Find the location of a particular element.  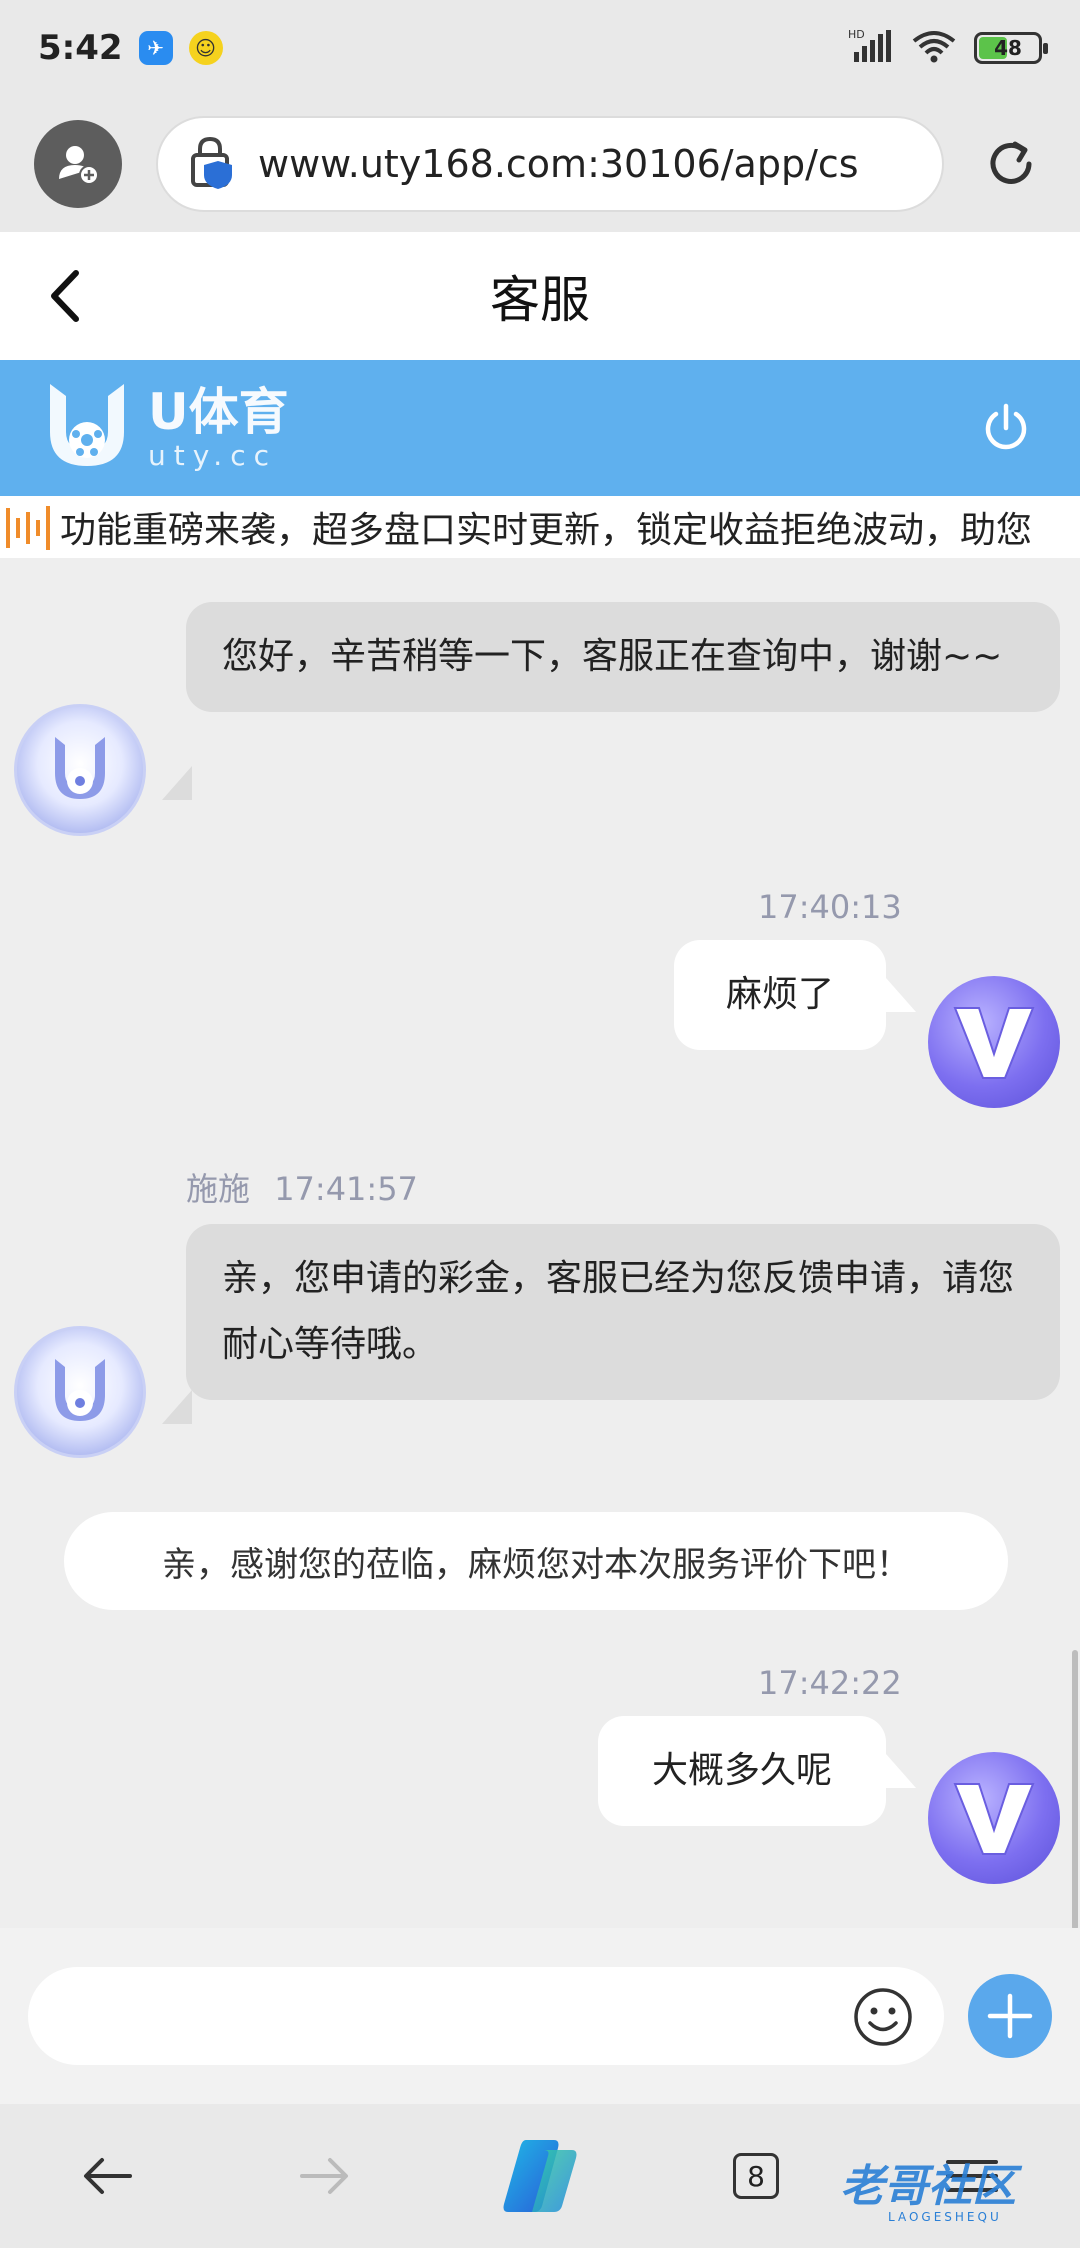

secure-lock-icon is located at coordinates (213, 164).